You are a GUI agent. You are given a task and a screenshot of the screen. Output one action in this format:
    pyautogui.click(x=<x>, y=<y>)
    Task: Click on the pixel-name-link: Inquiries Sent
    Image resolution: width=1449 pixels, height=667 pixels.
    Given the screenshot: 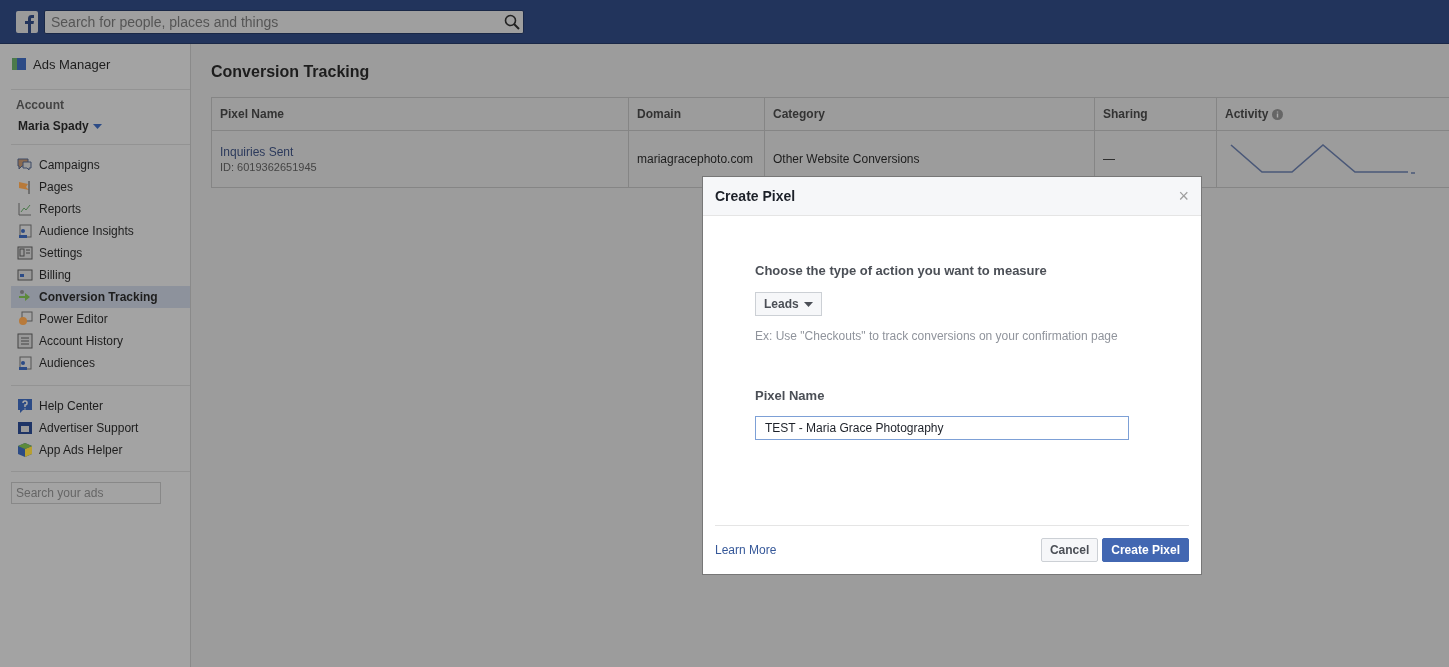 What is the action you would take?
    pyautogui.click(x=257, y=152)
    